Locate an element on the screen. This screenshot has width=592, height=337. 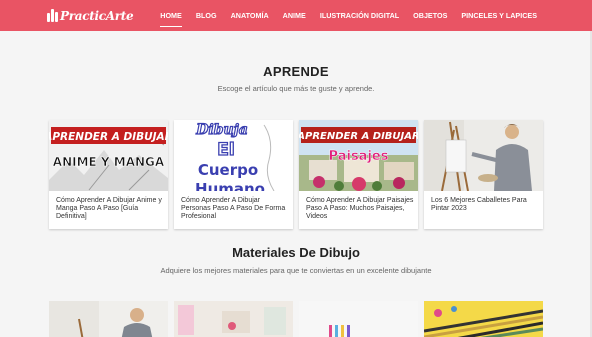
thumb-label: Humano is located at coordinates (230, 185).